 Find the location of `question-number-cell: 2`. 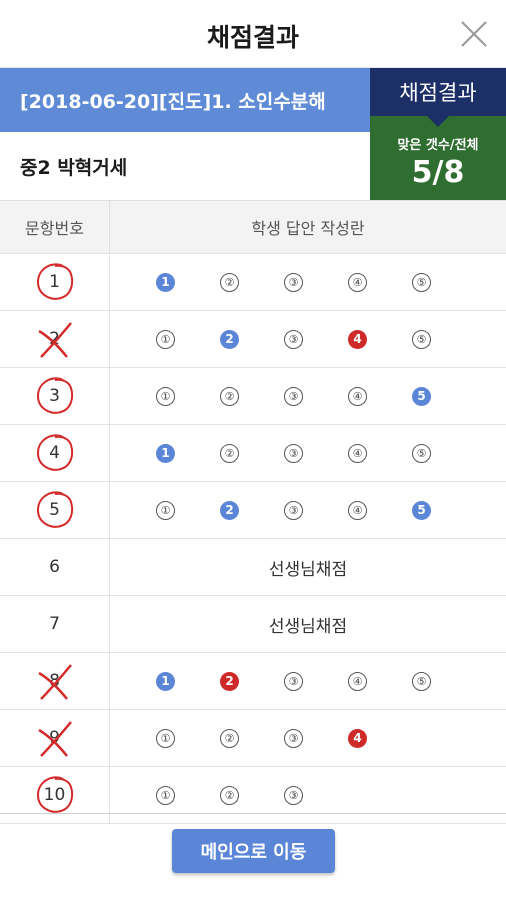

question-number-cell: 2 is located at coordinates (55, 339).